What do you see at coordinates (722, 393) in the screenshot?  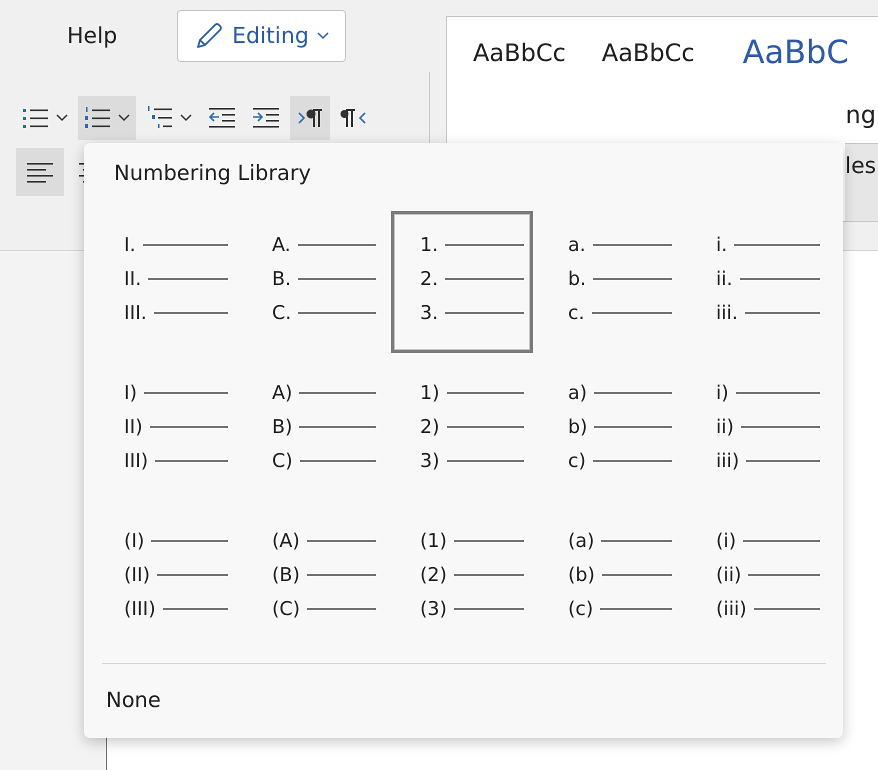 I see `list-marker: i)` at bounding box center [722, 393].